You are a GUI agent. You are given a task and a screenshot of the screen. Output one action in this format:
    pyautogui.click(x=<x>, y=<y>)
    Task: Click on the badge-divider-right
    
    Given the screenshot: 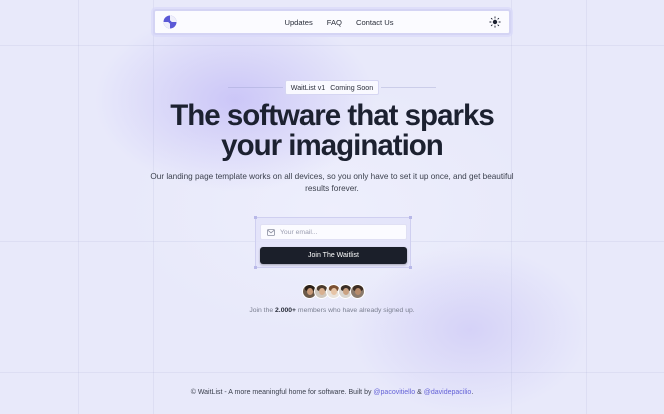 What is the action you would take?
    pyautogui.click(x=408, y=87)
    